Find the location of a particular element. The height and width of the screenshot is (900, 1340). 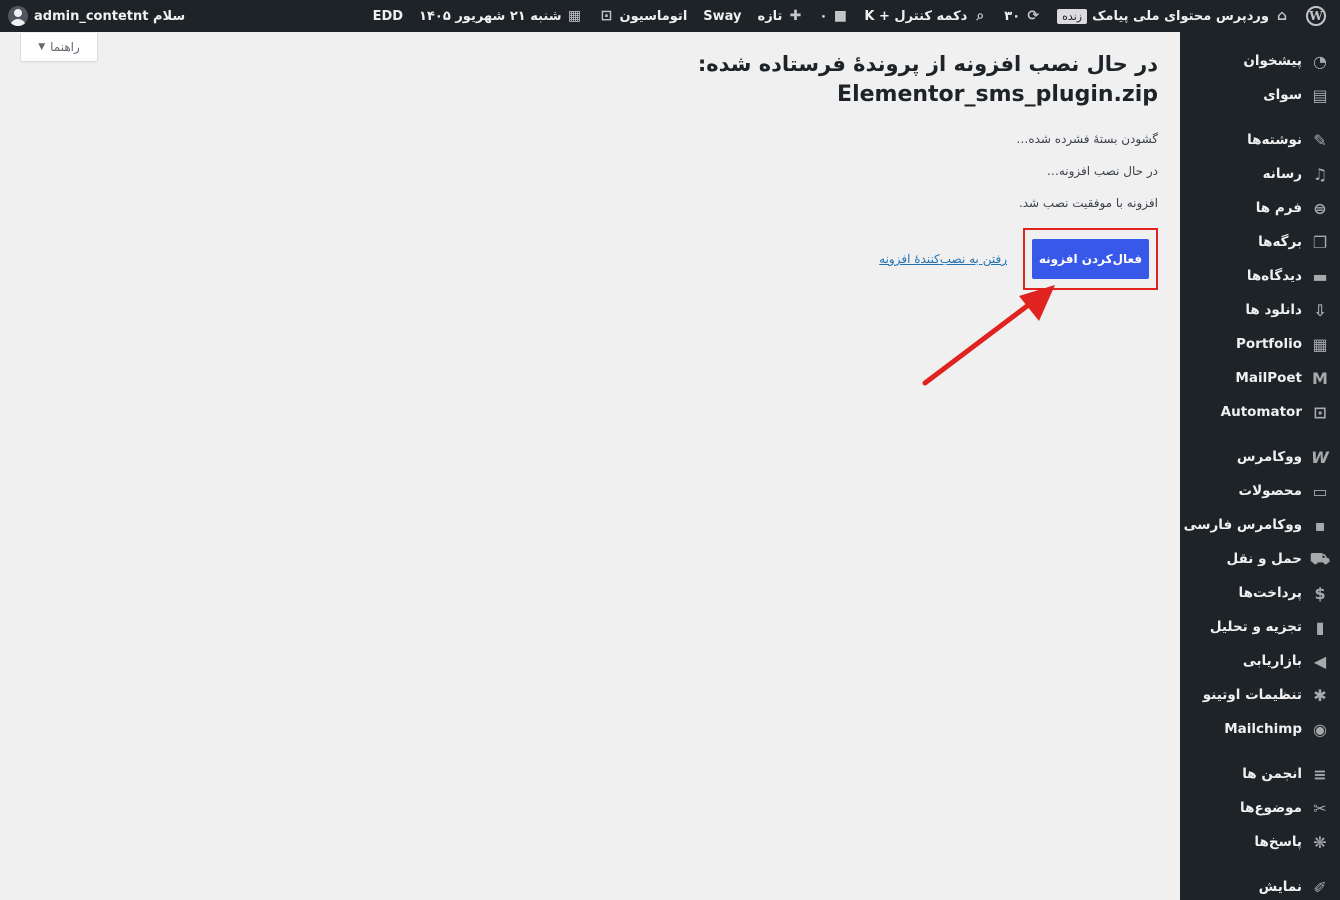

sidebar-item-payments: $ پرداخت‌ها is located at coordinates (1260, 593).